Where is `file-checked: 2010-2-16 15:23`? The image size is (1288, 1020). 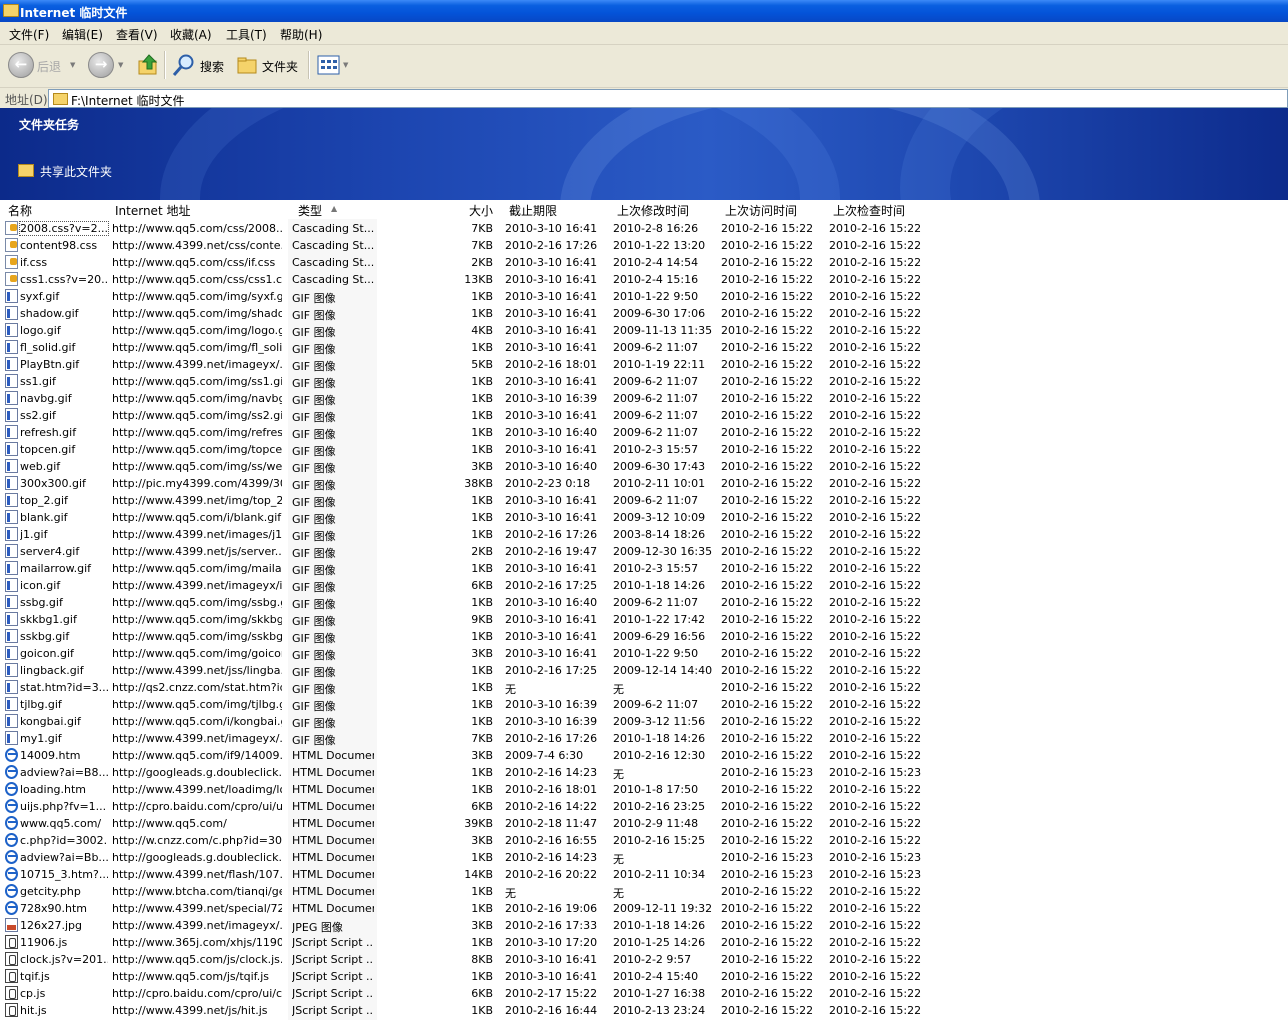 file-checked: 2010-2-16 15:23 is located at coordinates (875, 772).